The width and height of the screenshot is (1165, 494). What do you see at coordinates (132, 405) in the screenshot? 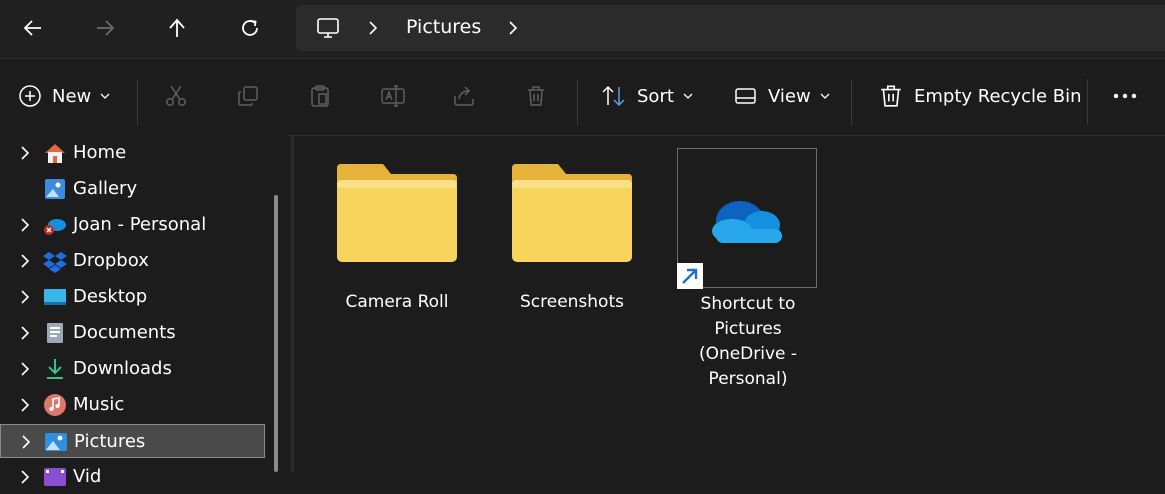
I see `sidebar-item-music: Music` at bounding box center [132, 405].